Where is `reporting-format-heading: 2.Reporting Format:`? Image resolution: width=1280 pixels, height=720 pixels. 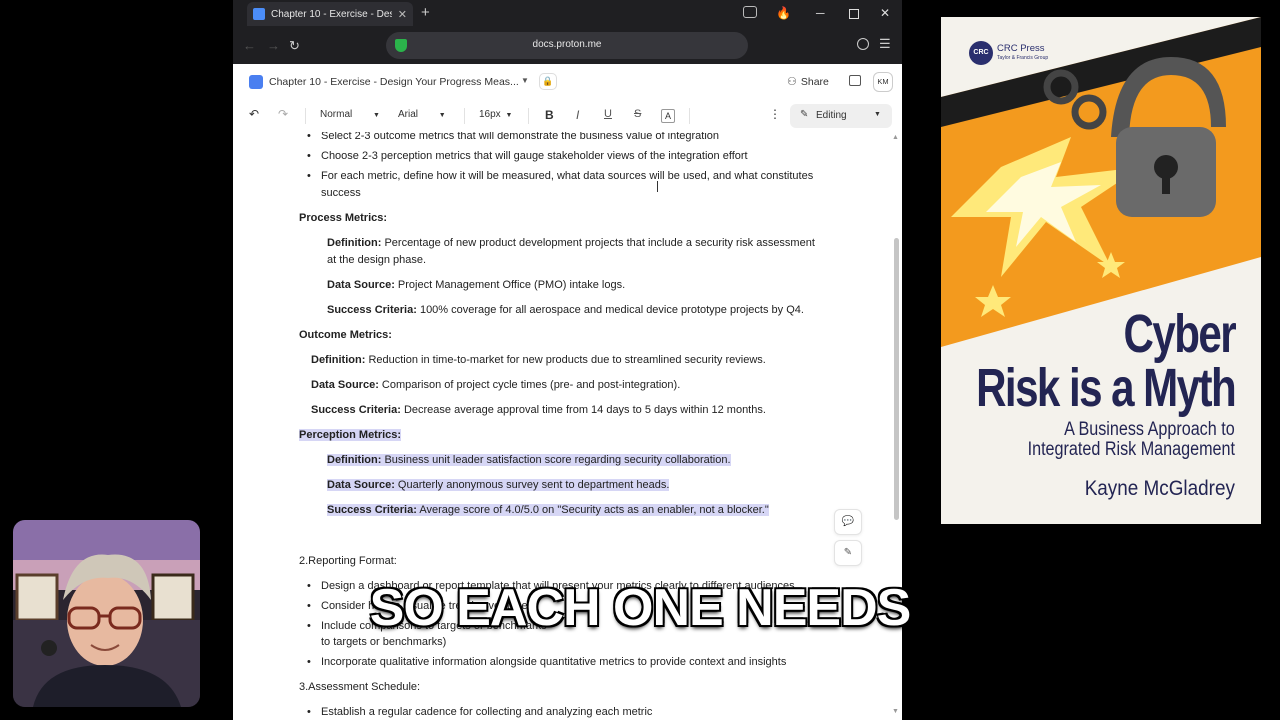 reporting-format-heading: 2.Reporting Format: is located at coordinates (348, 561).